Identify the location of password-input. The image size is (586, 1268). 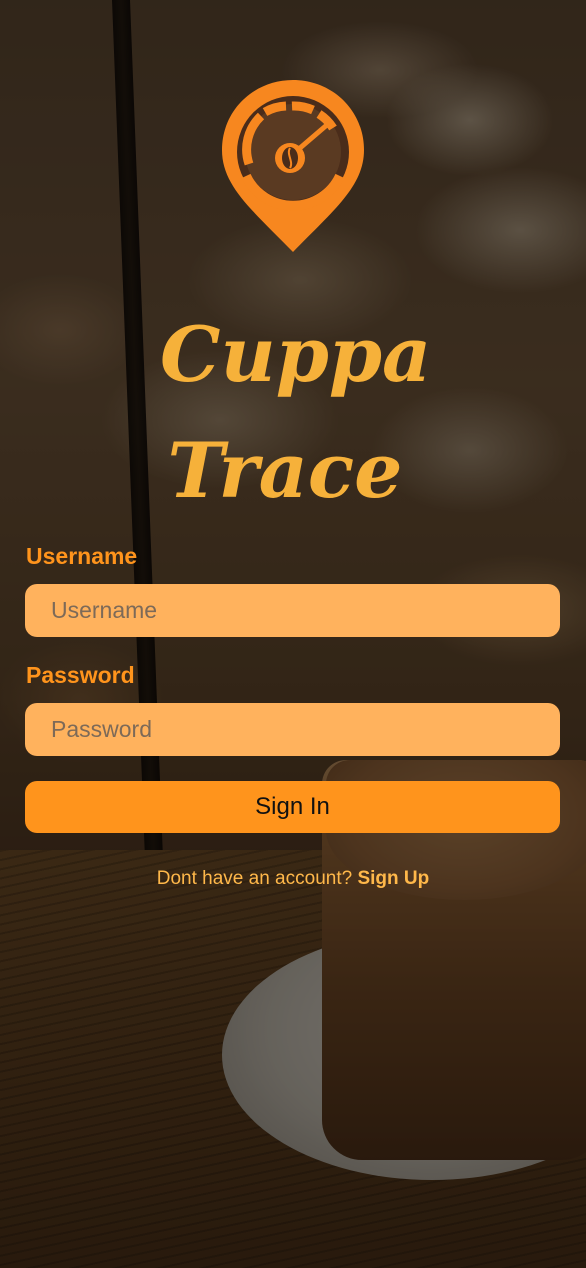
(292, 729).